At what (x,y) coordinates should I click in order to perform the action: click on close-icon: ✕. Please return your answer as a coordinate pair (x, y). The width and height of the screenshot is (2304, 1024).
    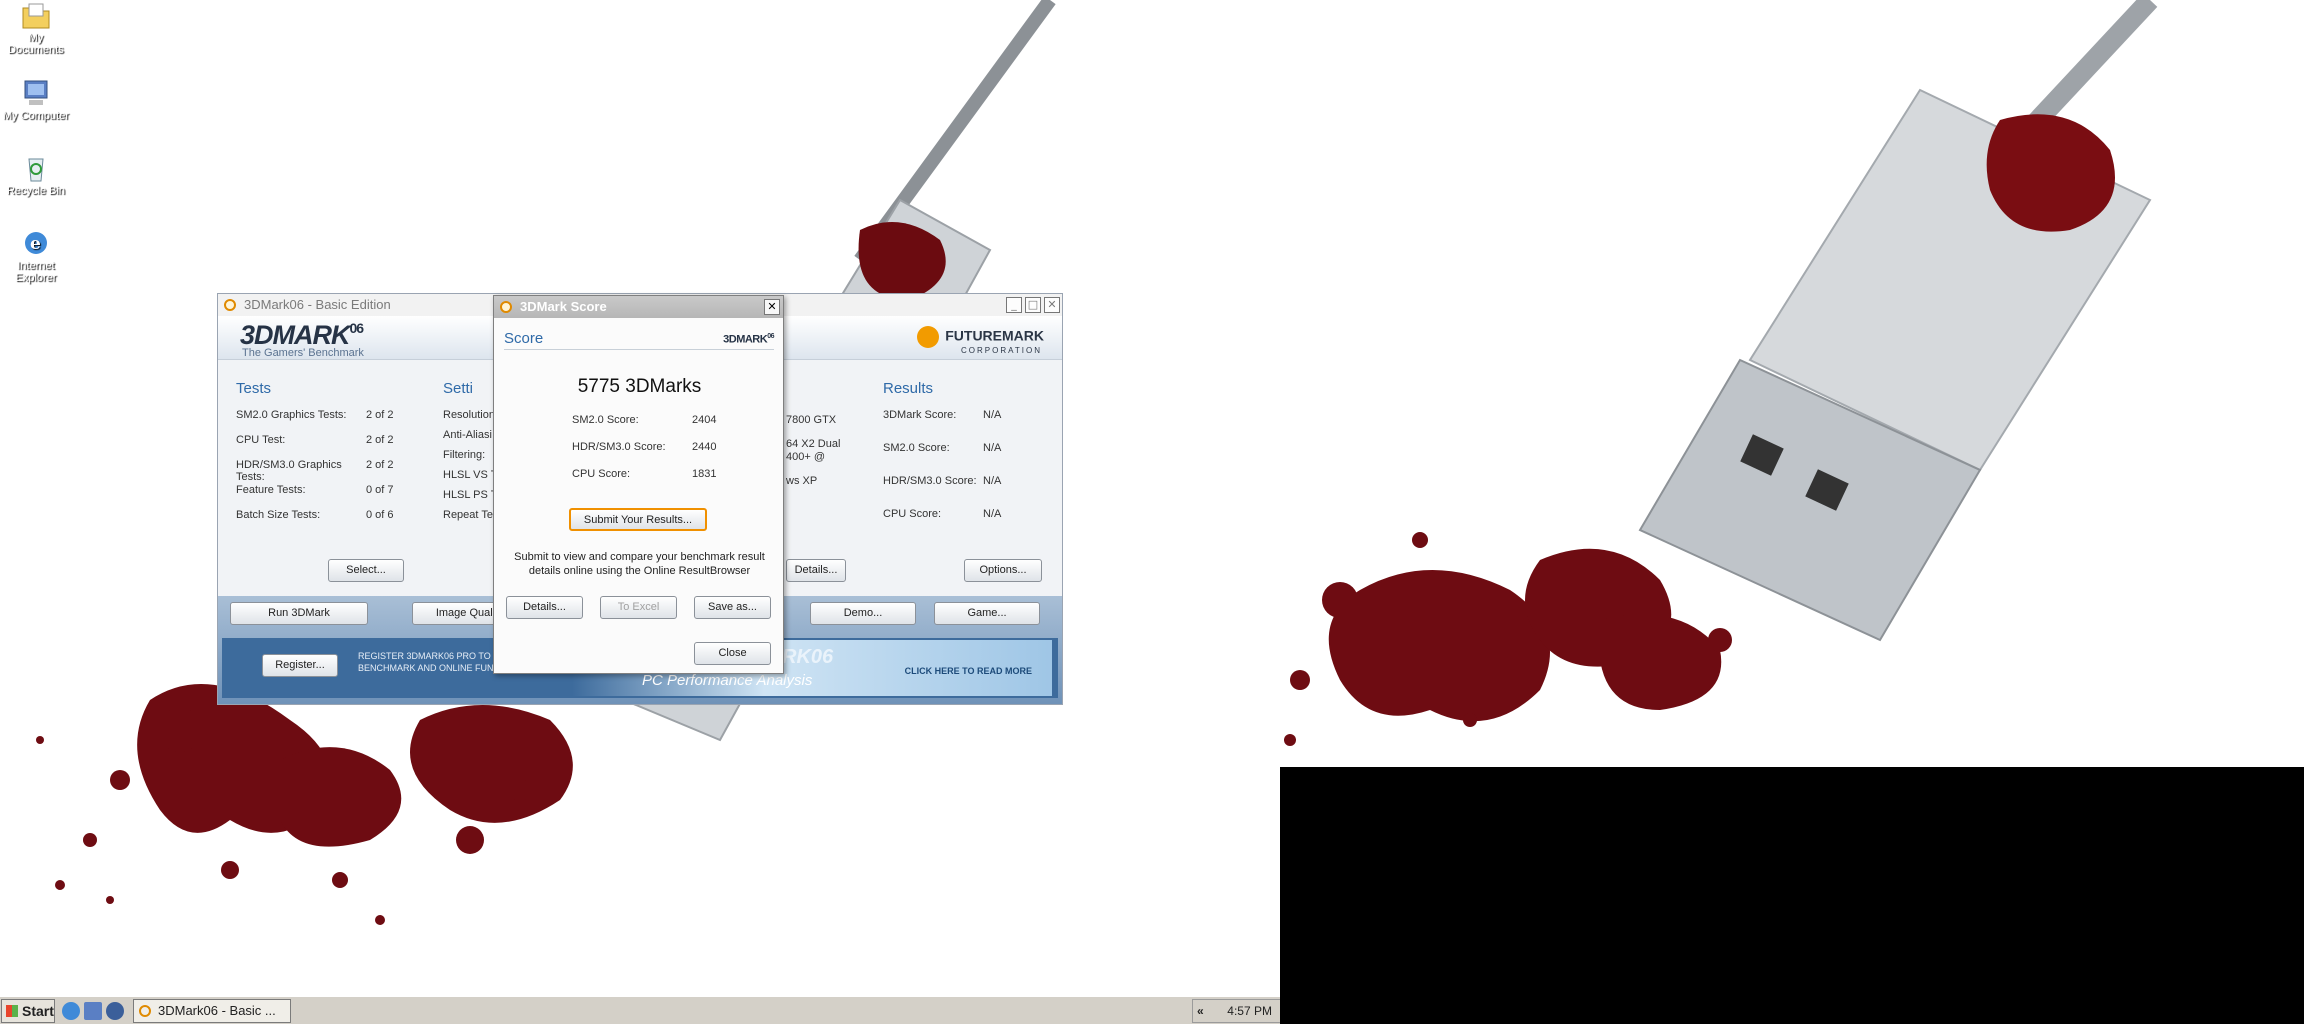
    Looking at the image, I should click on (772, 307).